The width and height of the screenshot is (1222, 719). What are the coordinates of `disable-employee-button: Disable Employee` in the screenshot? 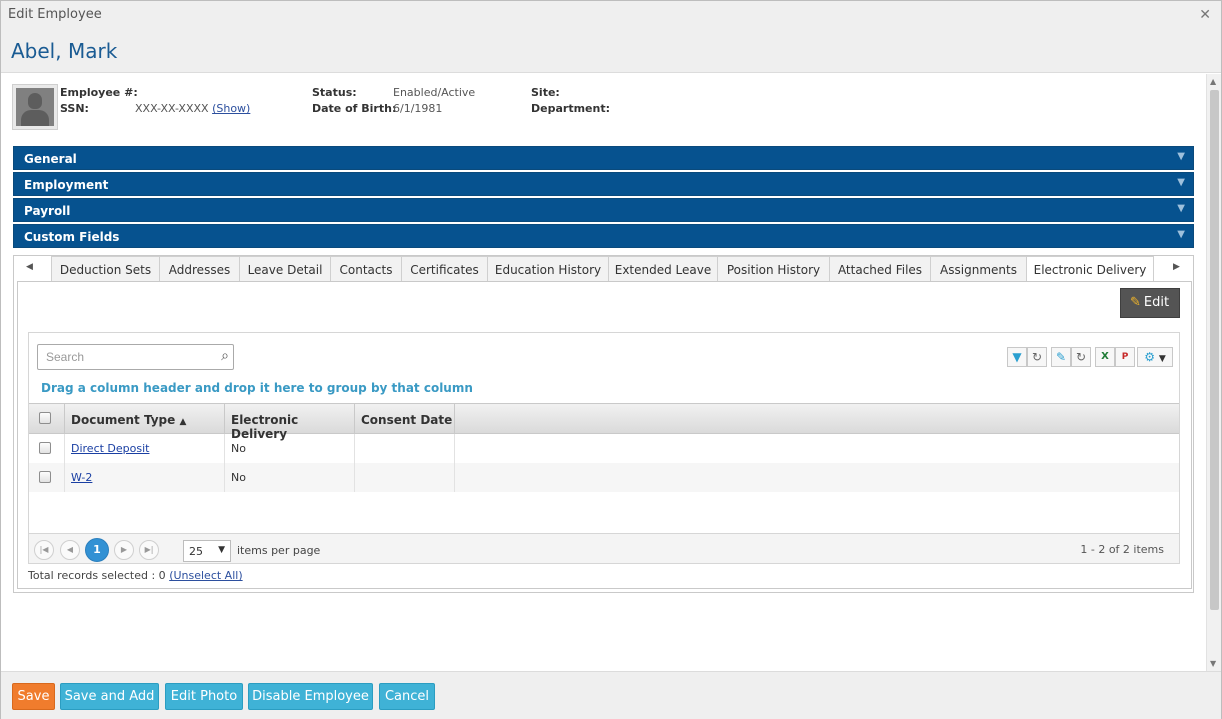 It's located at (310, 696).